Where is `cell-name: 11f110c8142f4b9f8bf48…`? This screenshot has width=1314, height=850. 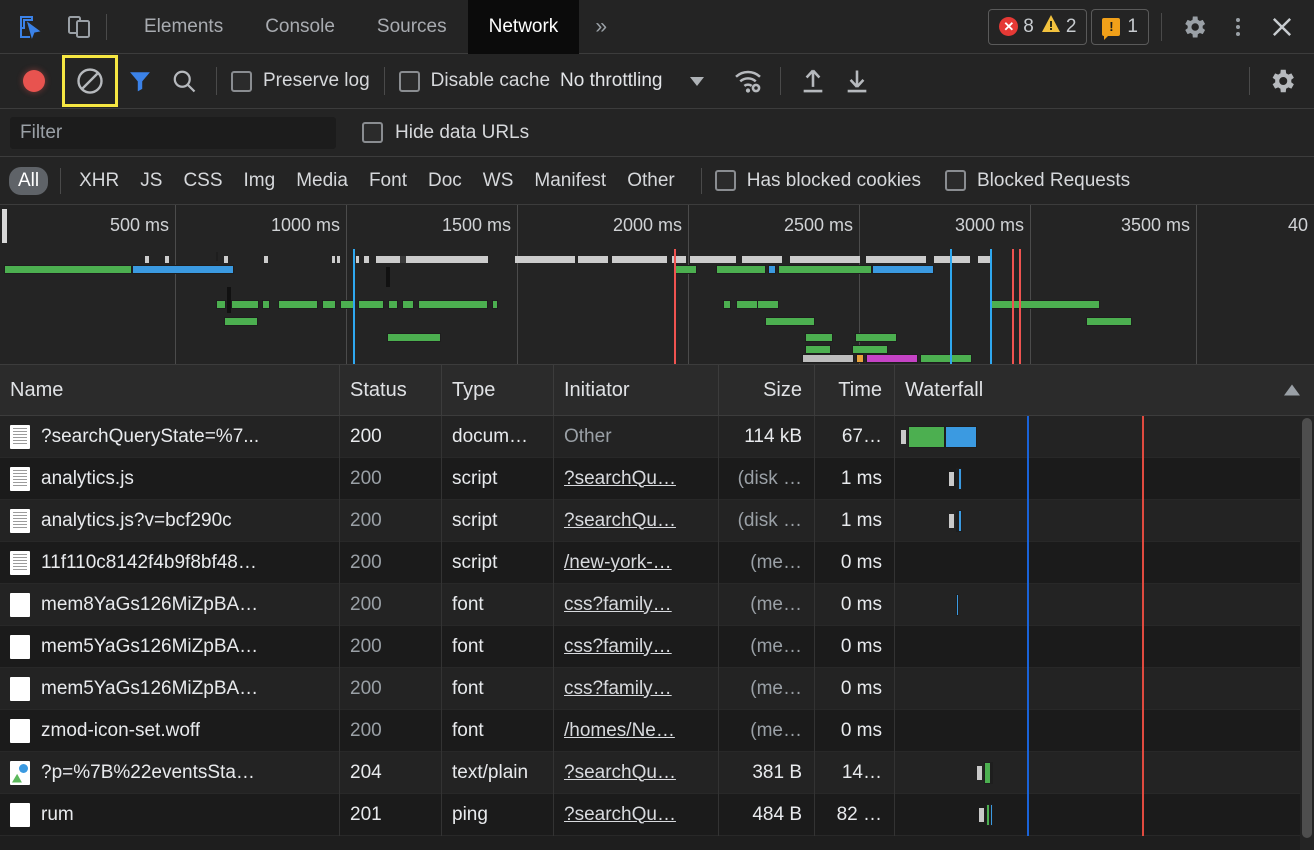
cell-name: 11f110c8142f4b9f8bf48… is located at coordinates (170, 562).